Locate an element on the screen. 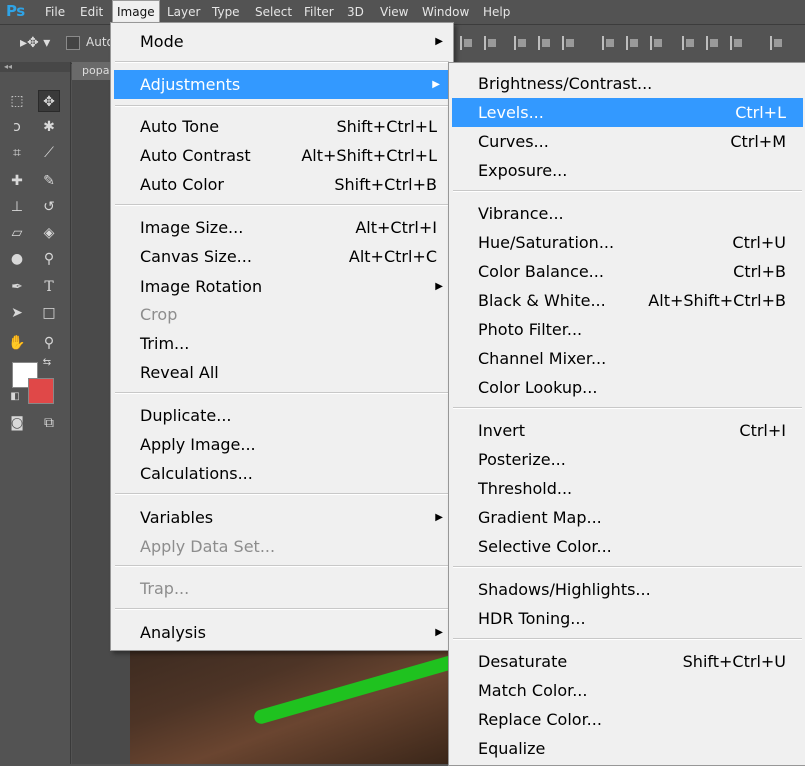 Image resolution: width=805 pixels, height=766 pixels. image-menu-image-rotation: Image Rotation ▶ is located at coordinates (282, 286).